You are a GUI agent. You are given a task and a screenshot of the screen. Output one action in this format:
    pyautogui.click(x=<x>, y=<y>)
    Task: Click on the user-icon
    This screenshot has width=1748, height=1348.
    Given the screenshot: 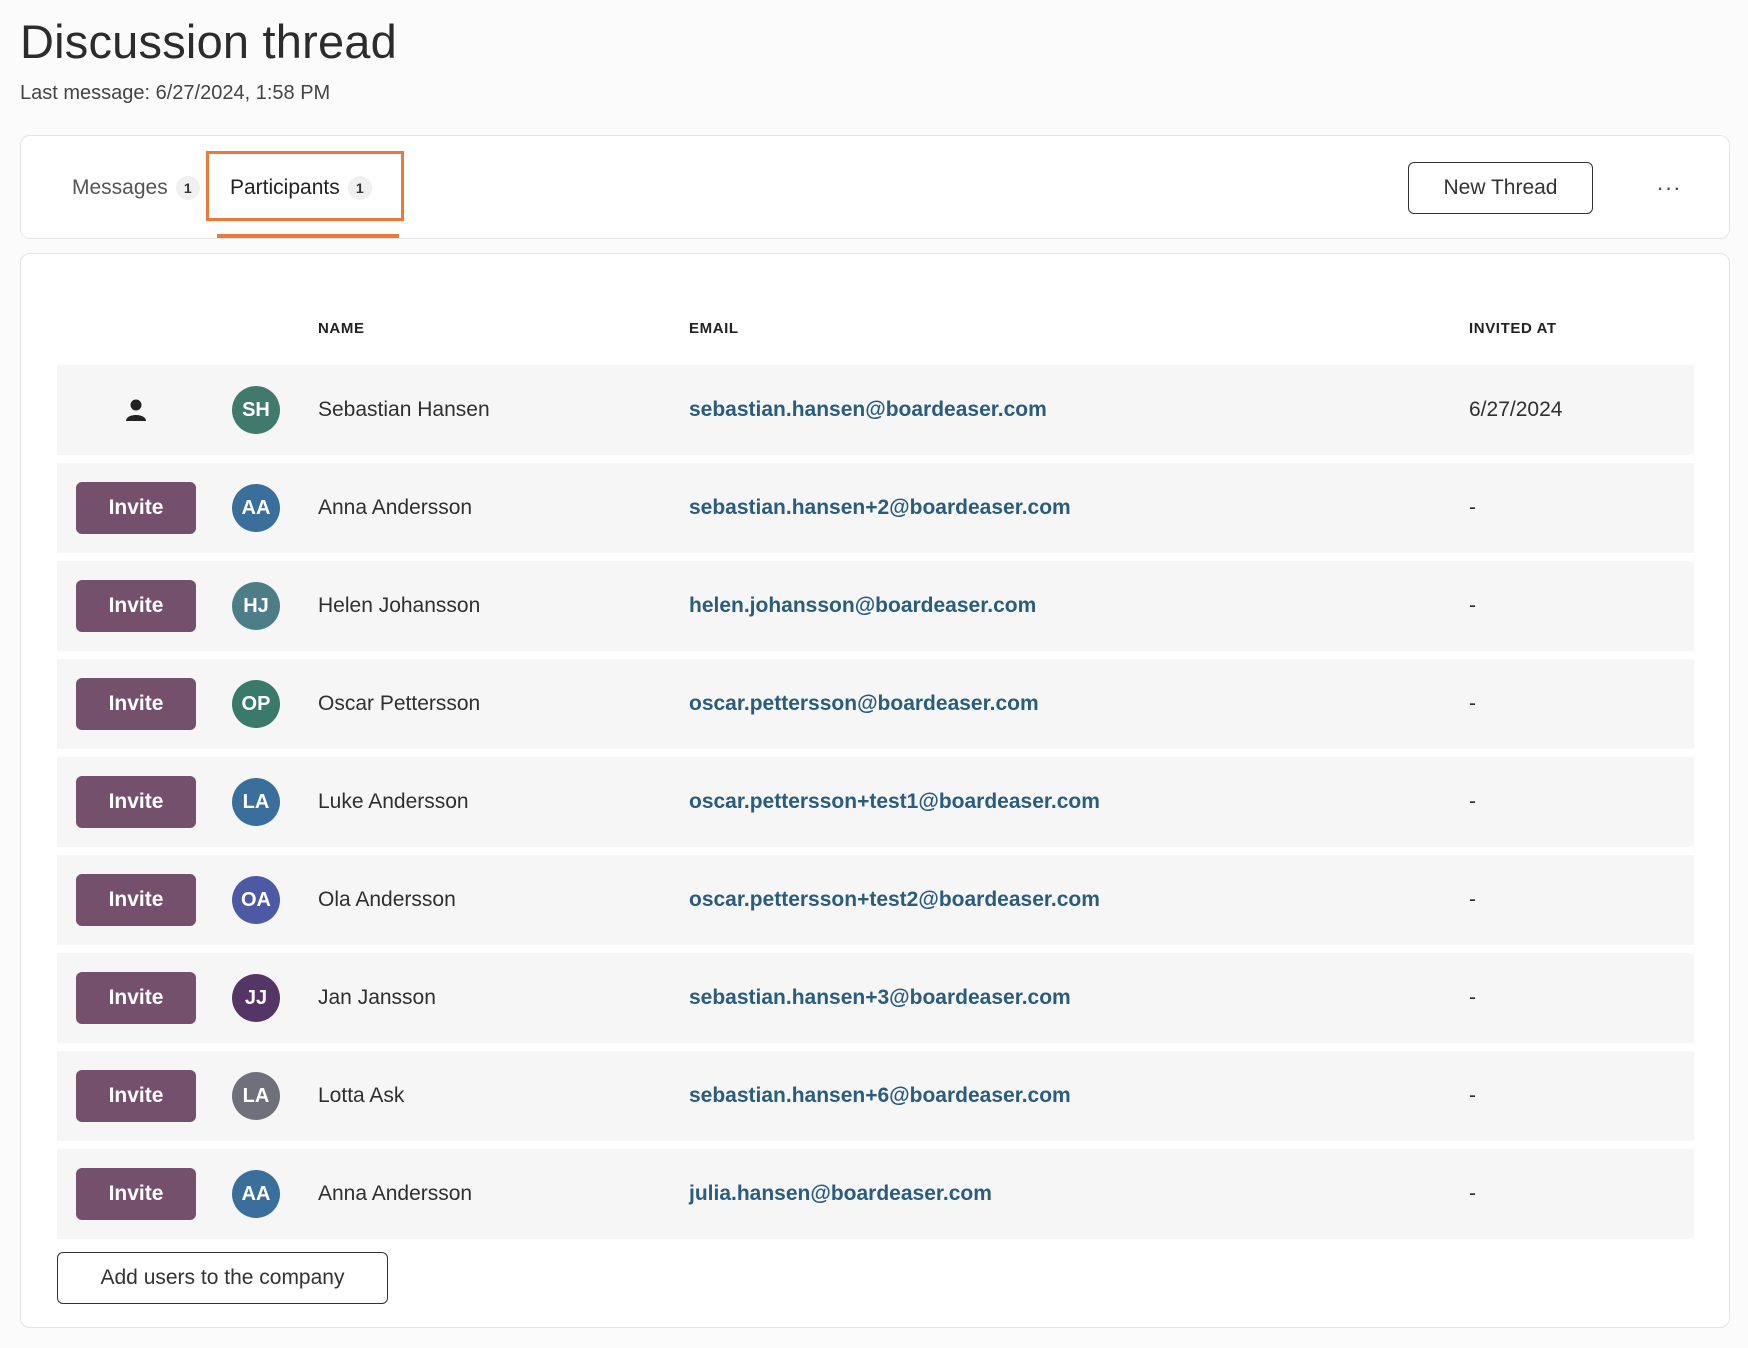 What is the action you would take?
    pyautogui.click(x=136, y=410)
    